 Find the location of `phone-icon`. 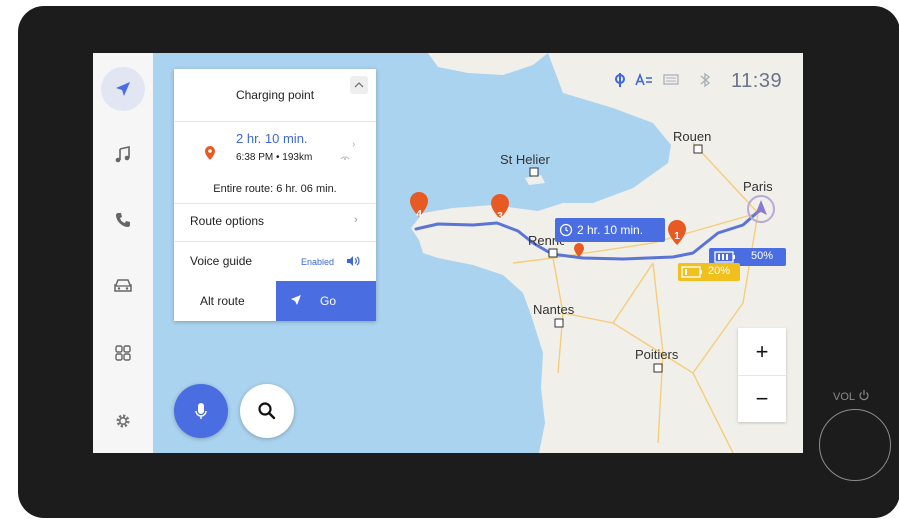

phone-icon is located at coordinates (123, 220).